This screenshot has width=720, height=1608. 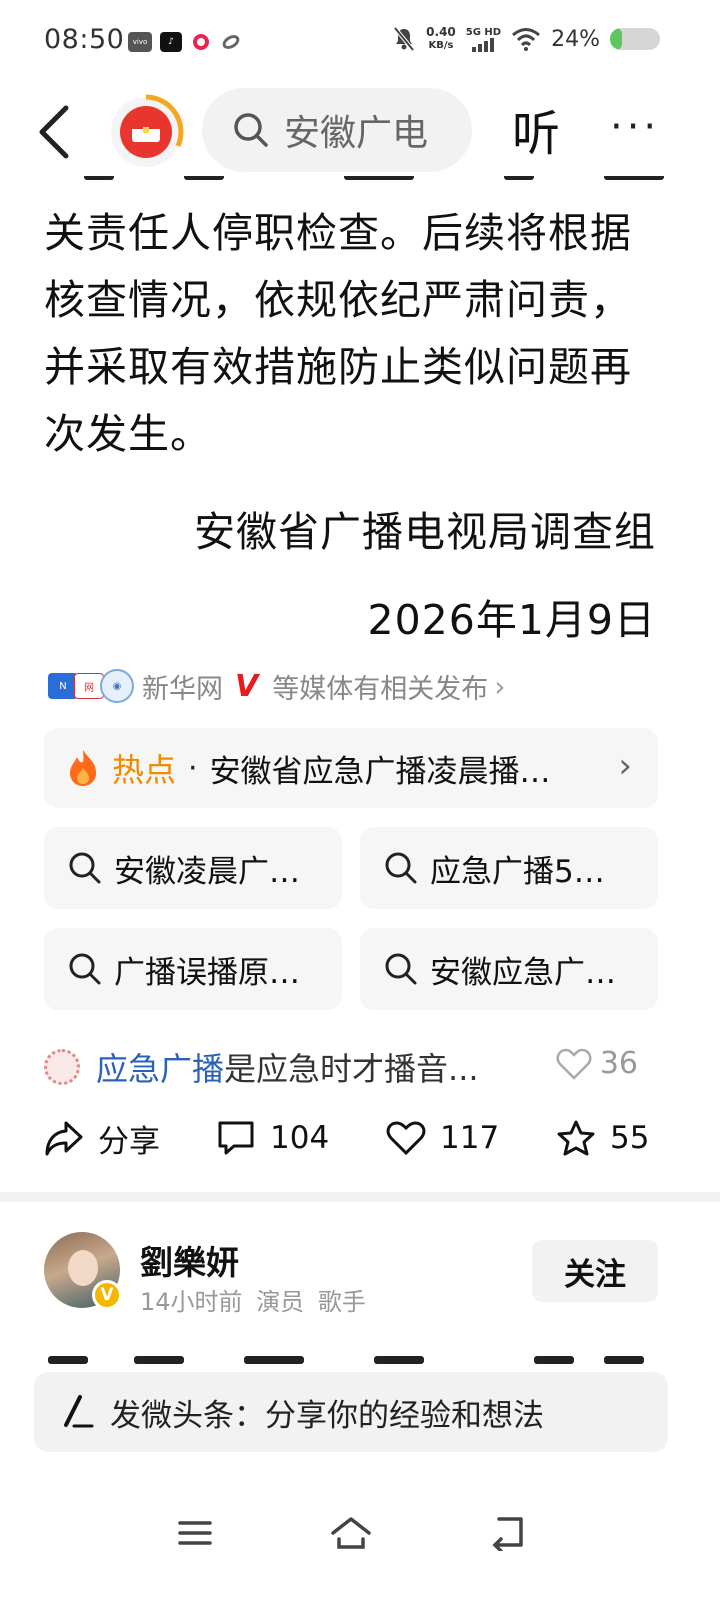 I want to click on wifi-icon, so click(x=526, y=39).